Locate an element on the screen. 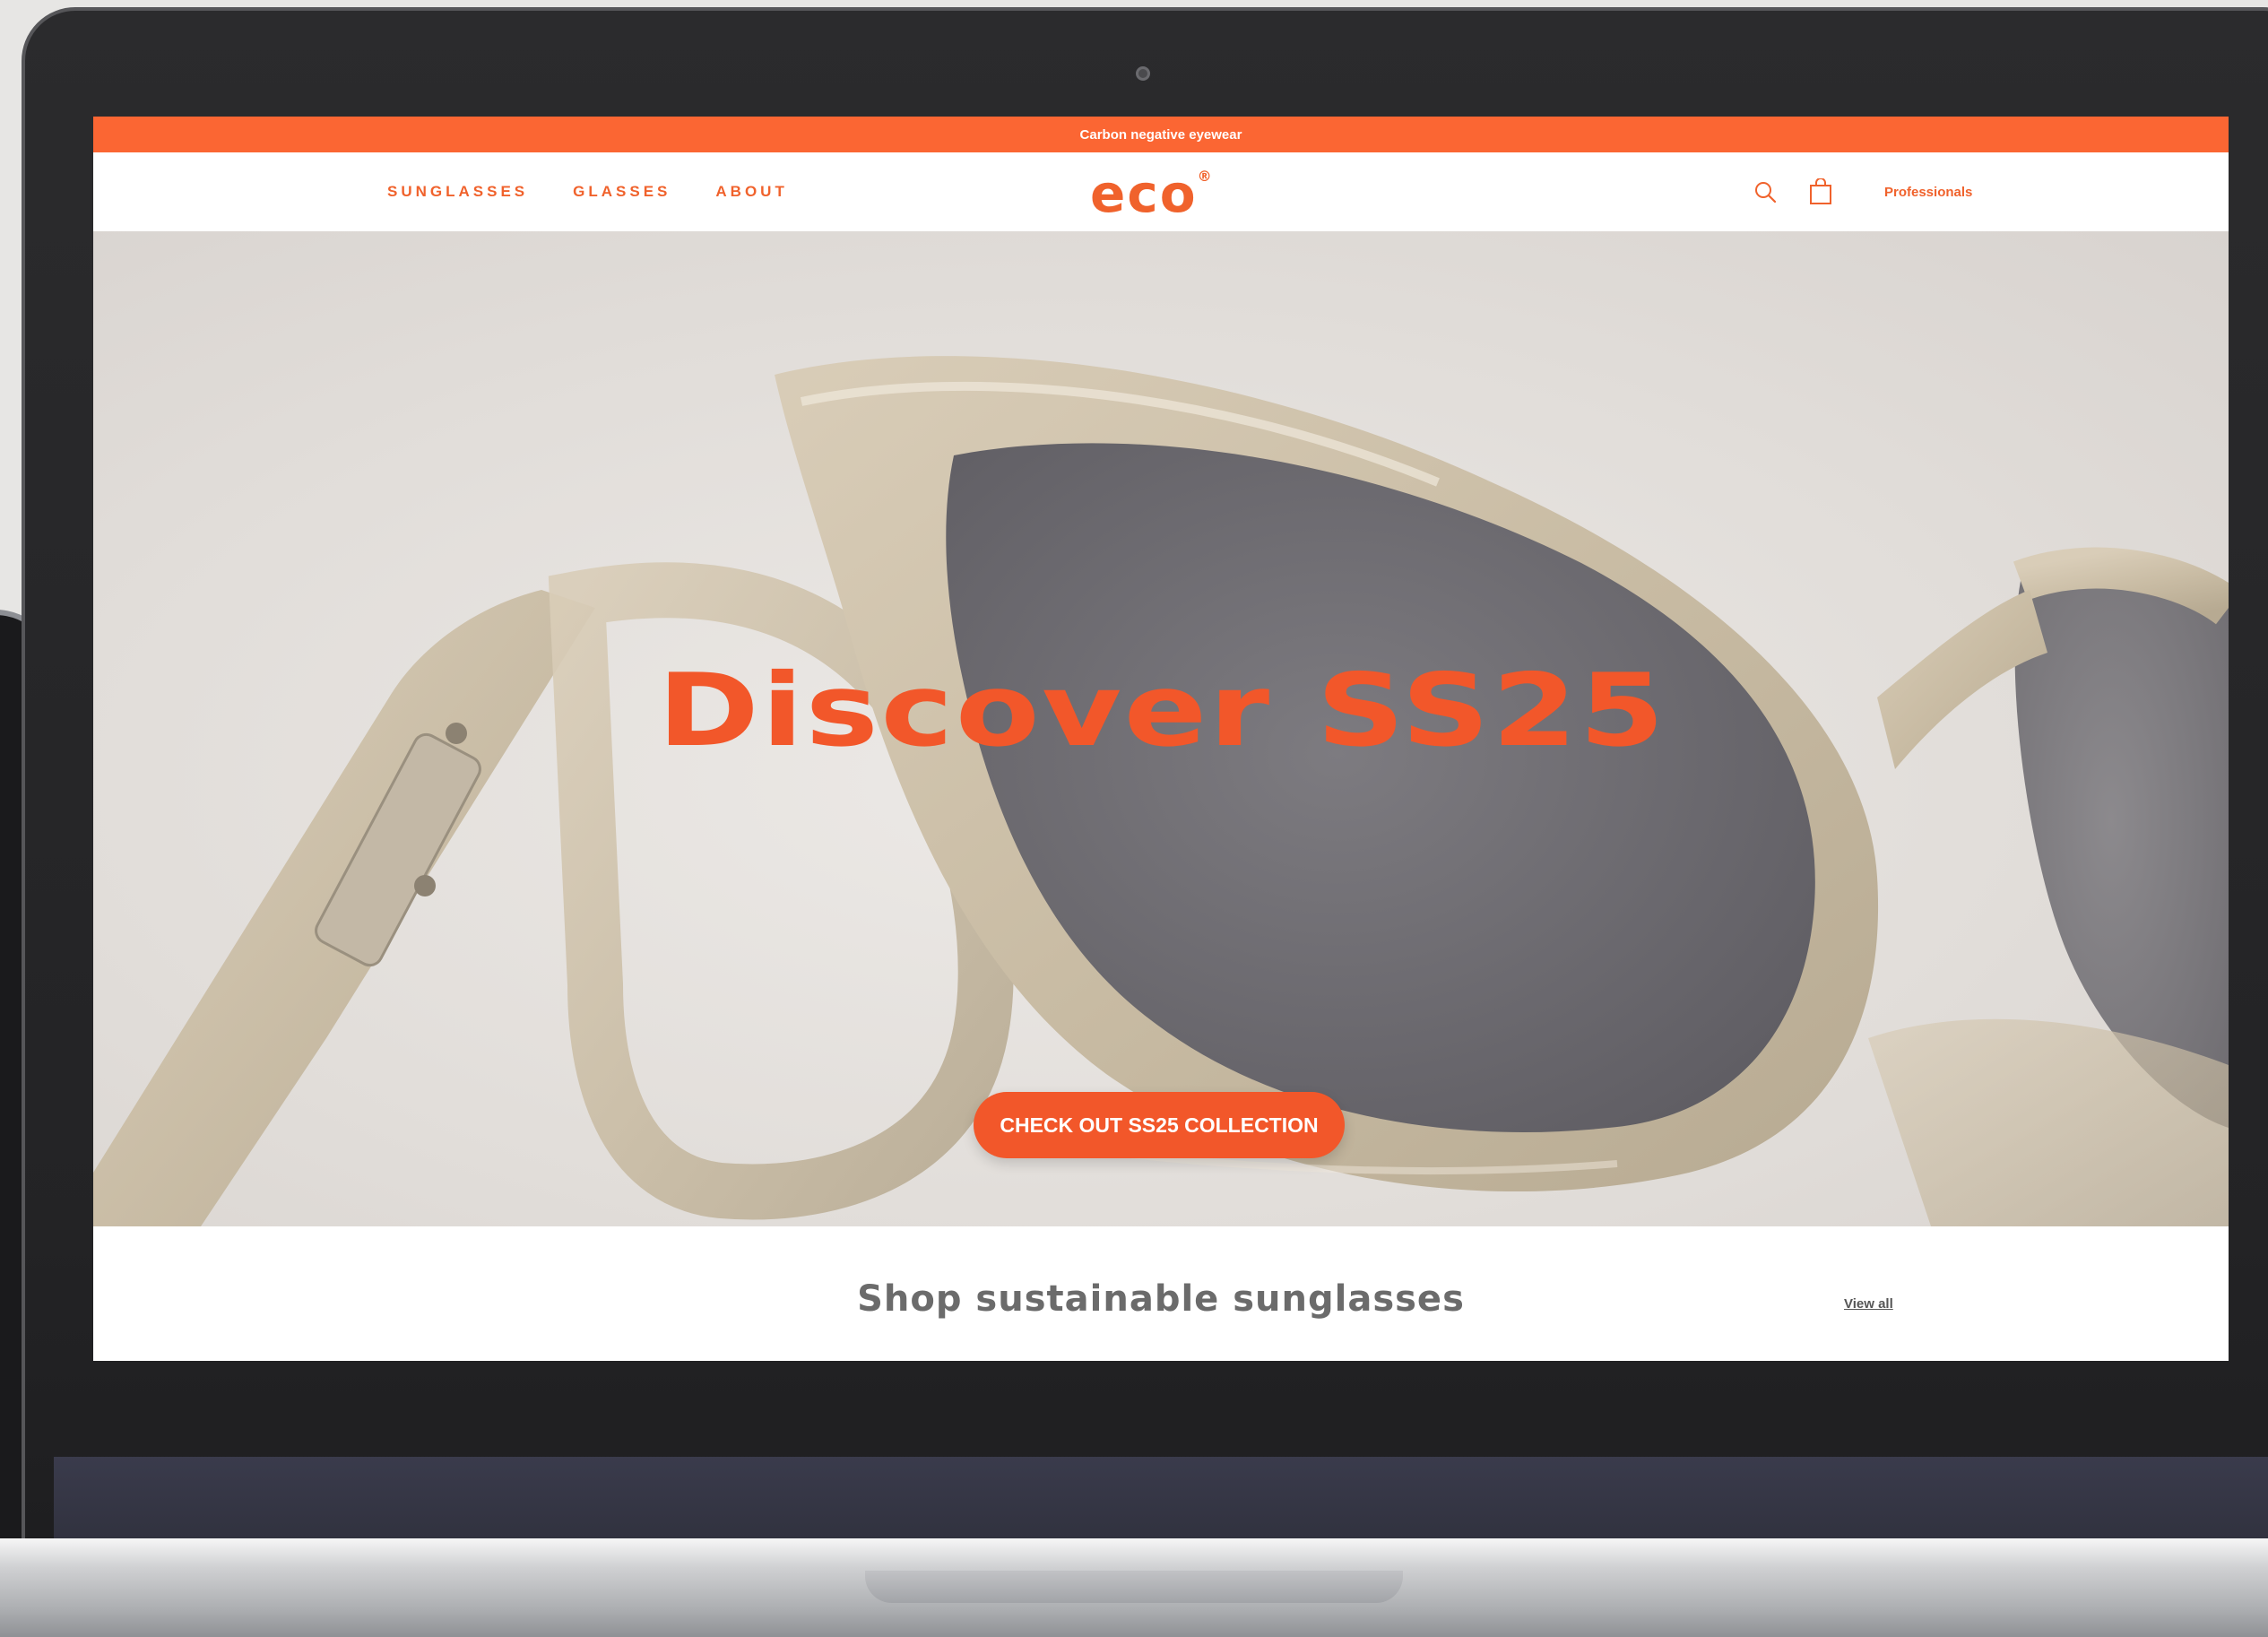 The height and width of the screenshot is (1637, 2268). laptop-bezel-bottom is located at coordinates (1161, 1498).